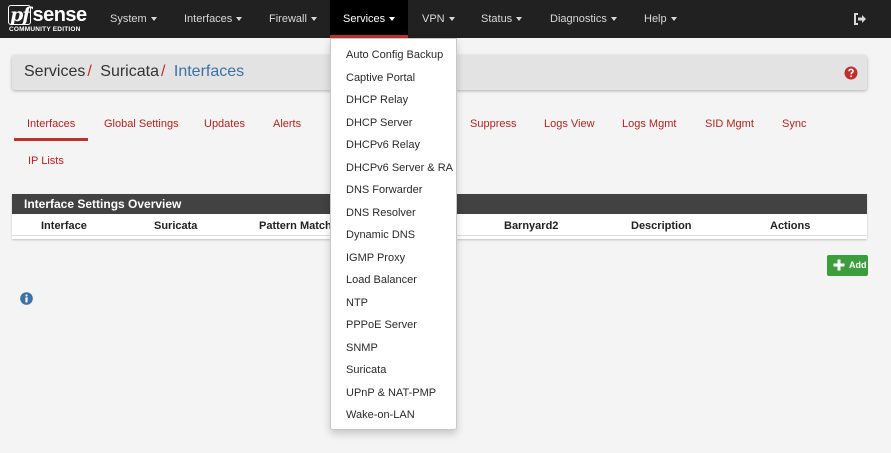 The height and width of the screenshot is (453, 891). Describe the element at coordinates (362, 348) in the screenshot. I see `menu-item-snmp: SNMP` at that location.